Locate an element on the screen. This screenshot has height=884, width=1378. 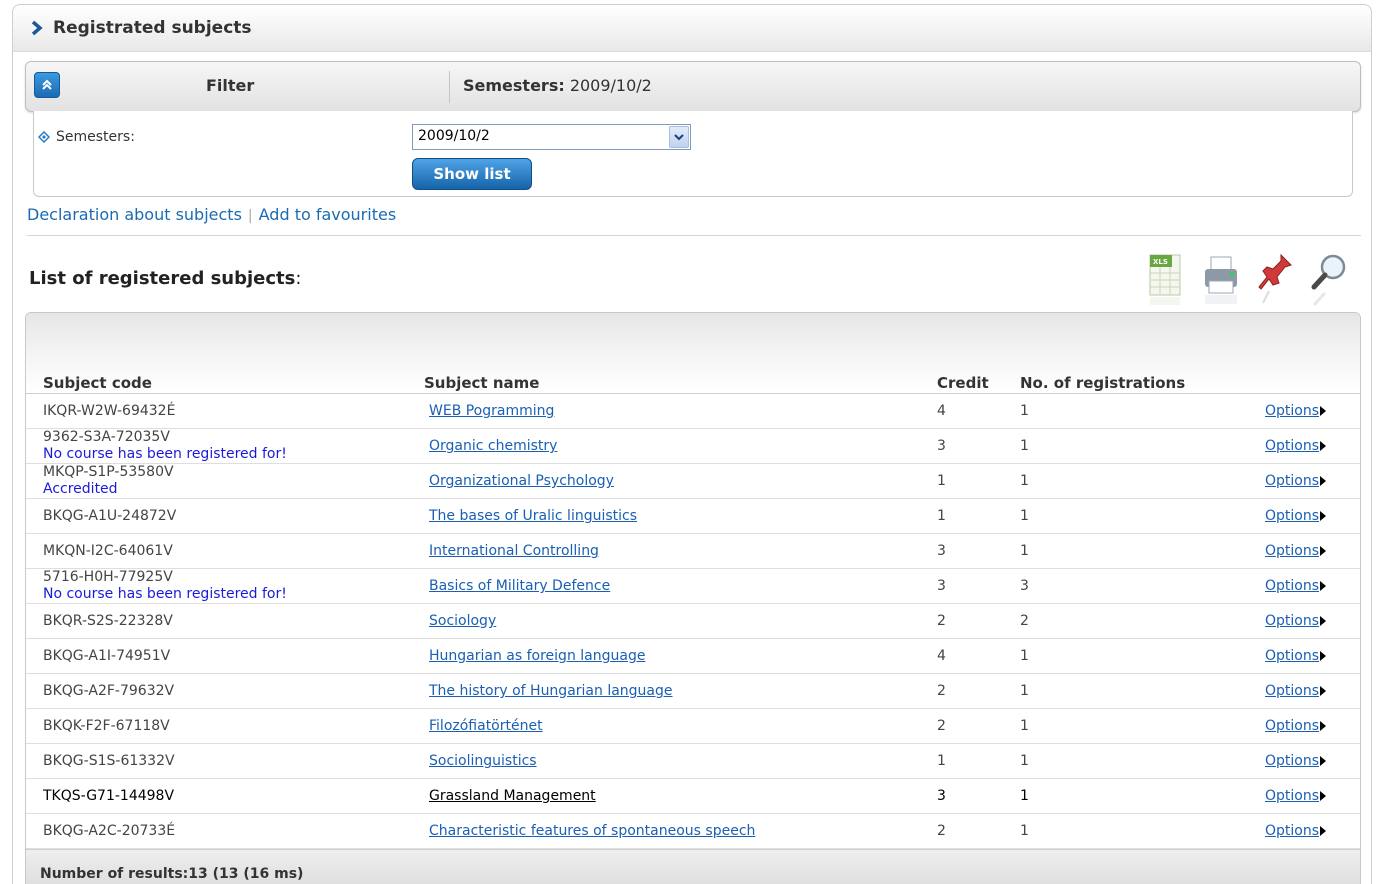
semesters-select: 2009/10/2 is located at coordinates (551, 137).